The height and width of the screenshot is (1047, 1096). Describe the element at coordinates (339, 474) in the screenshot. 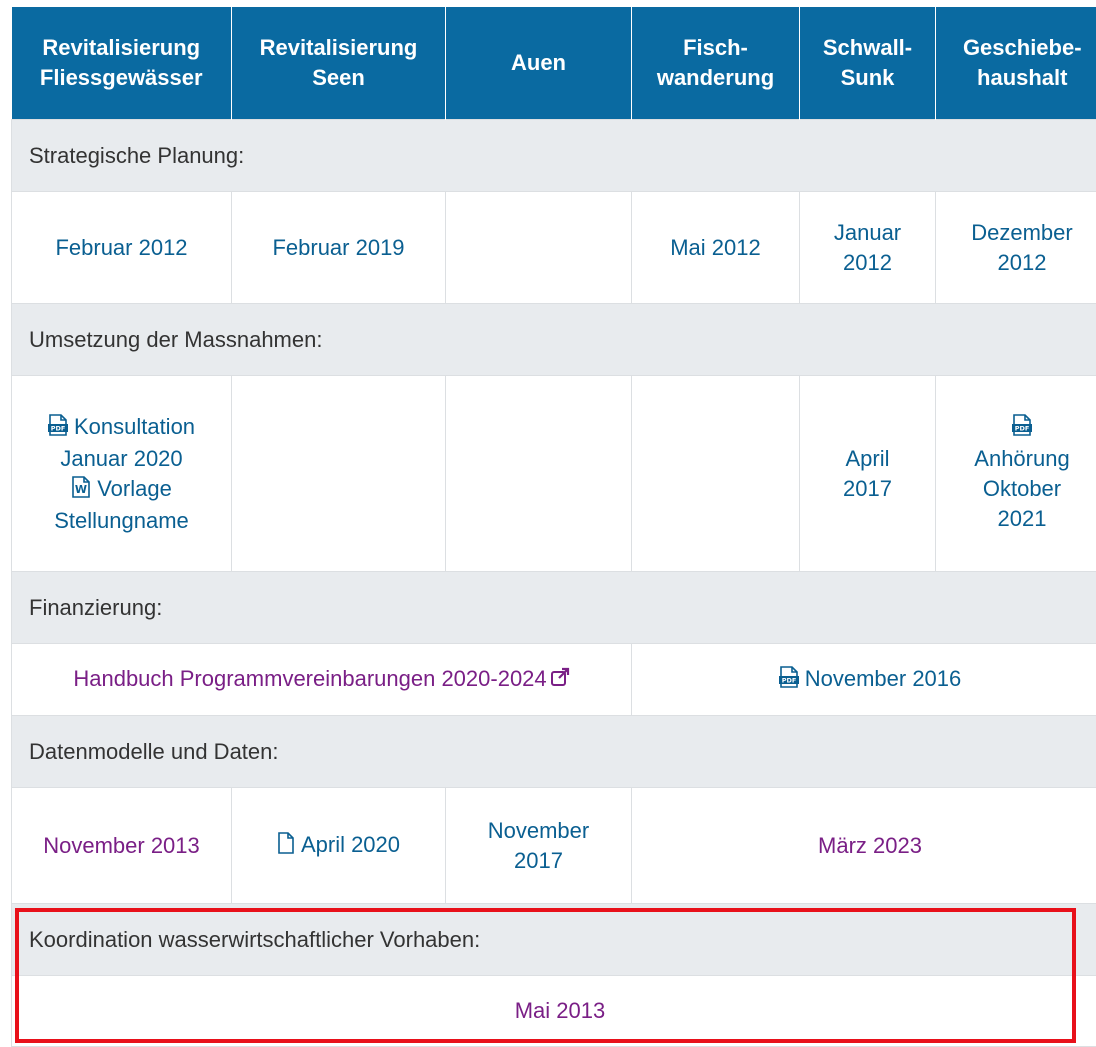

I see `cell-seen-empty` at that location.